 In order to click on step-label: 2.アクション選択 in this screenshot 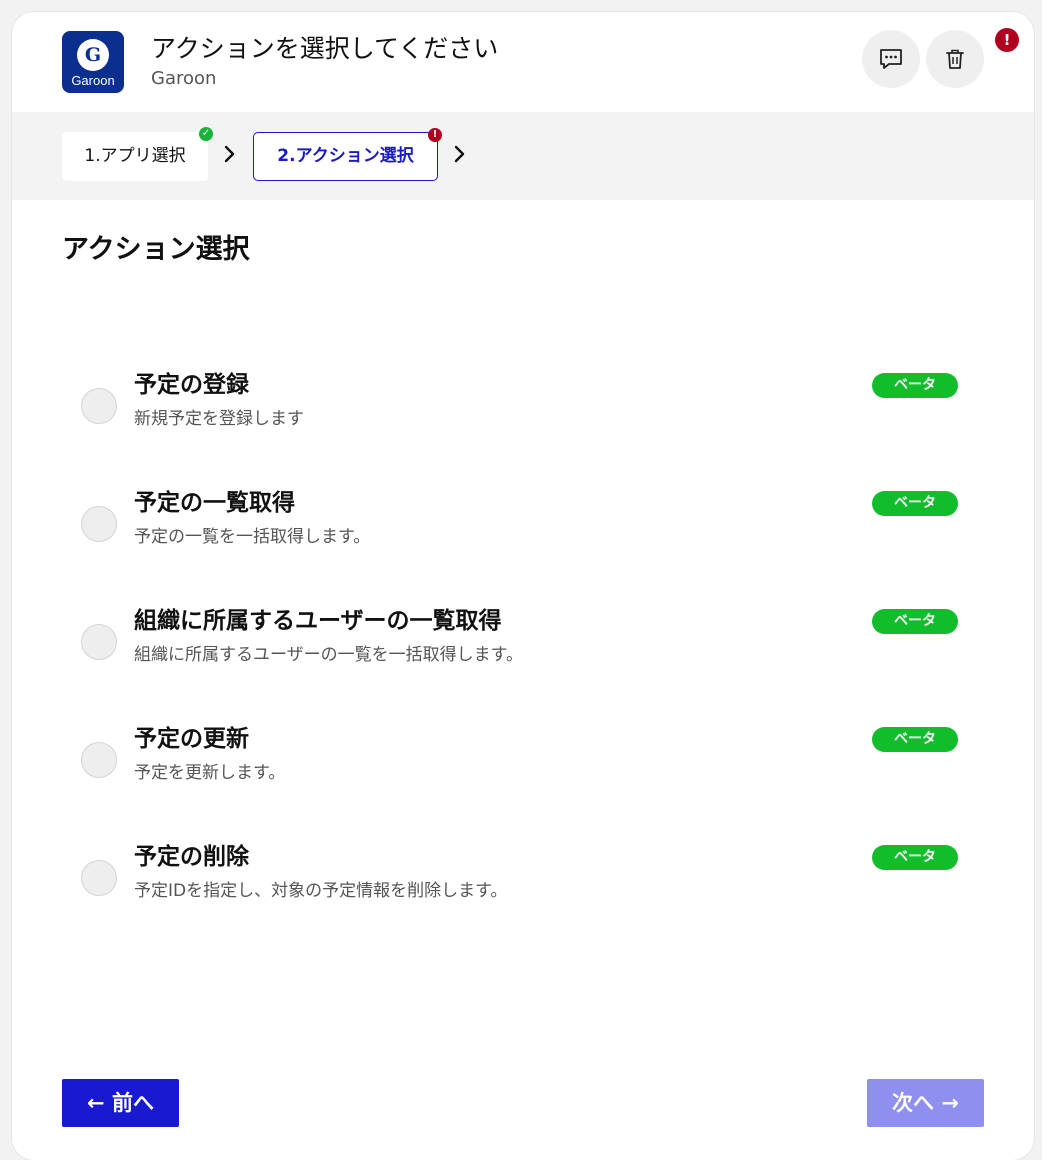, I will do `click(345, 156)`.